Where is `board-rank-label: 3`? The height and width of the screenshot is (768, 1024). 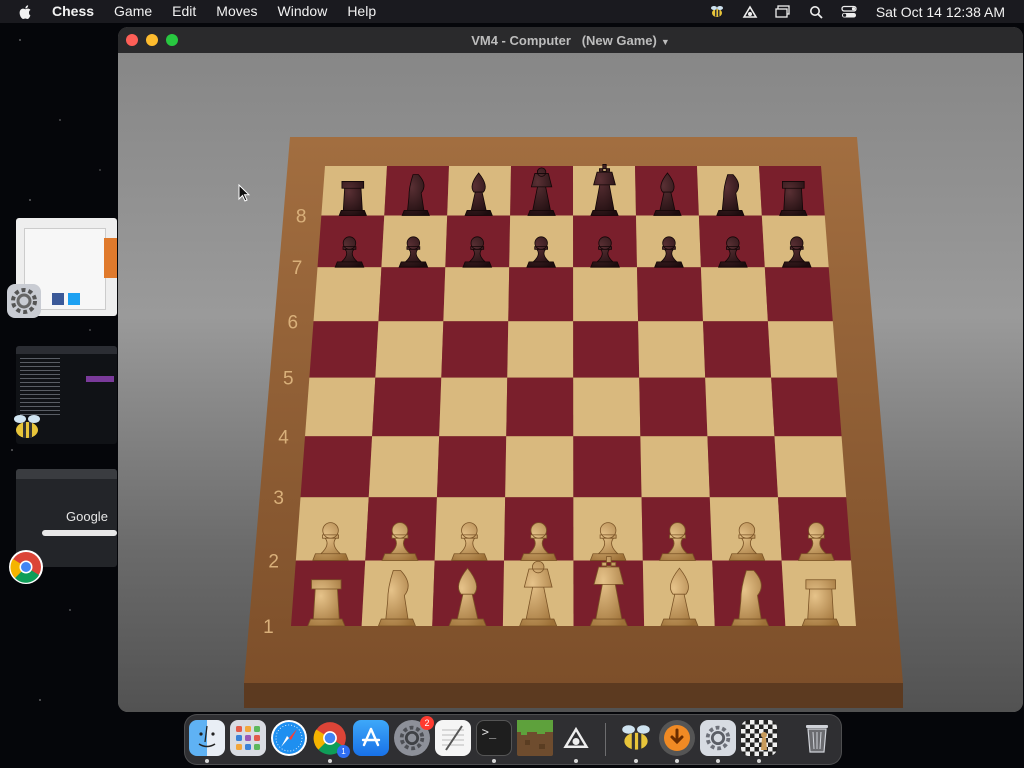 board-rank-label: 3 is located at coordinates (278, 498).